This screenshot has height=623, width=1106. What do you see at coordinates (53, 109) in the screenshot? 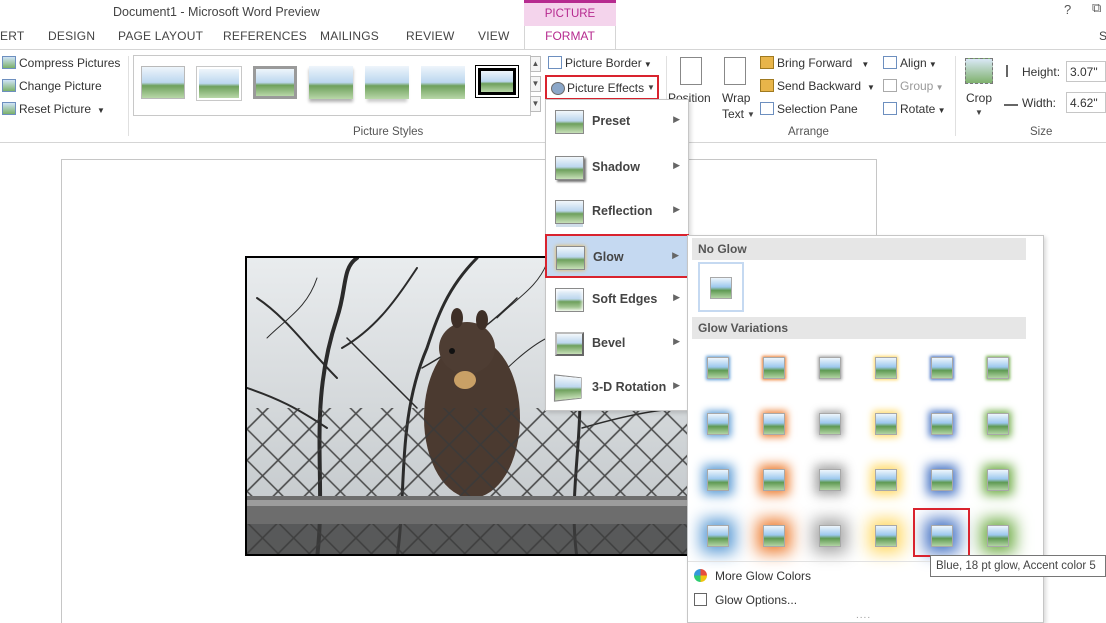
I see `reset-picture-button: Reset Picture ▼` at bounding box center [53, 109].